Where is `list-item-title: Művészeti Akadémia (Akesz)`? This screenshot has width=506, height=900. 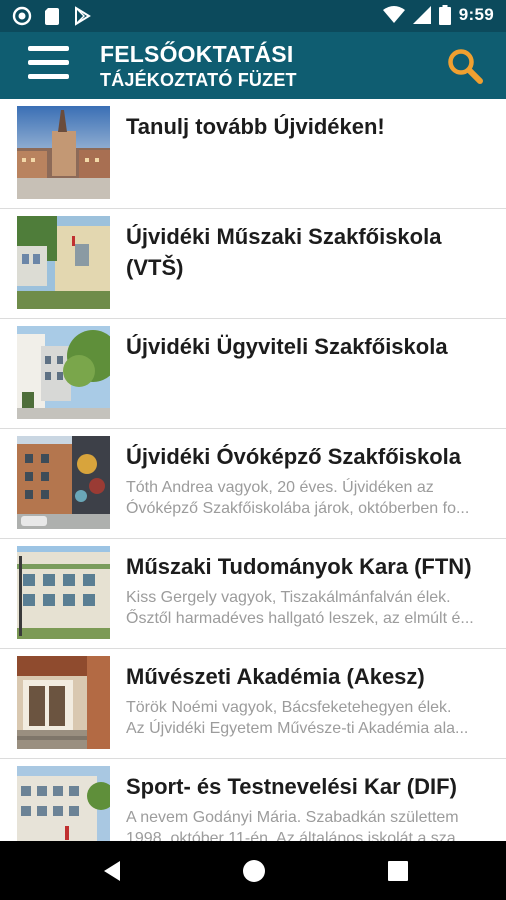
list-item-title: Művészeti Akadémia (Akesz) is located at coordinates (275, 676).